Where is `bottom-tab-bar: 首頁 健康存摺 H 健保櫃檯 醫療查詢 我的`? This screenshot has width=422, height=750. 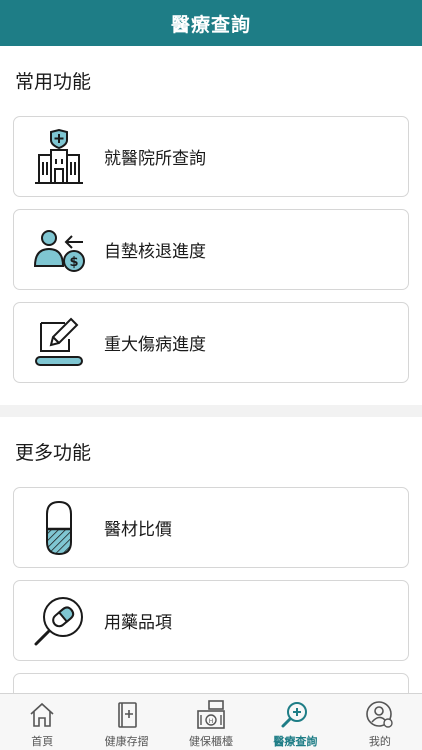
bottom-tab-bar: 首頁 健康存摺 H 健保櫃檯 醫療查詢 我的 is located at coordinates (211, 721).